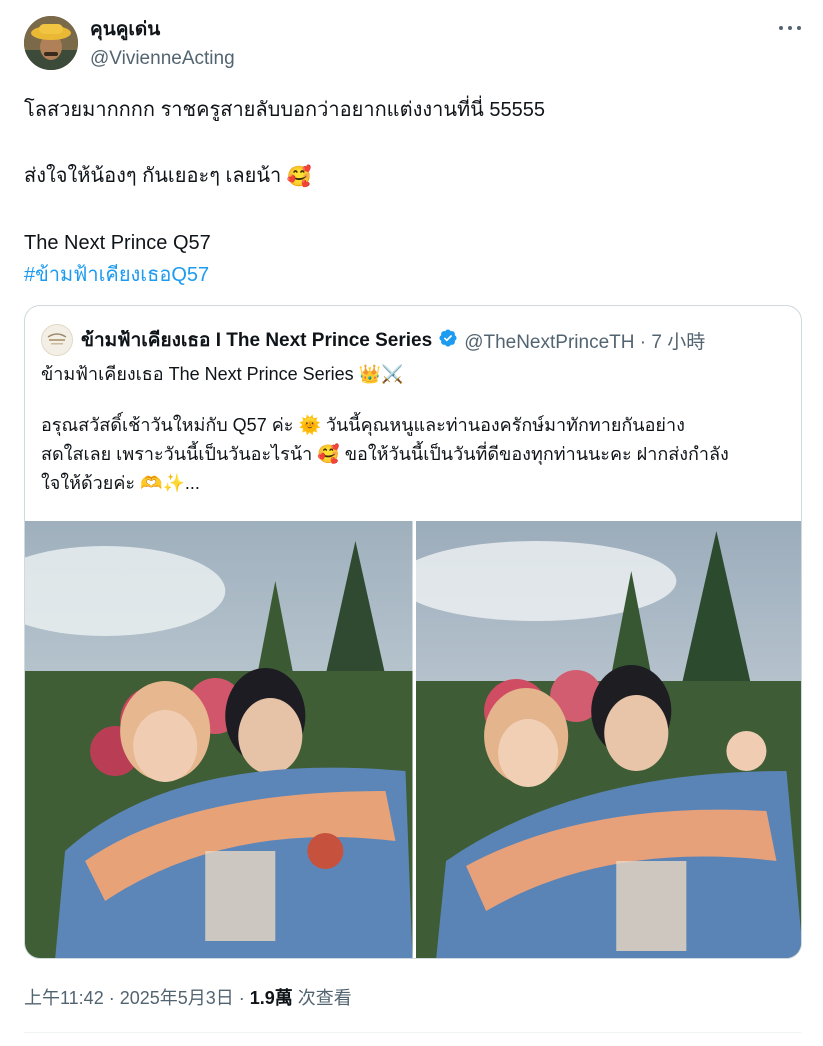 This screenshot has height=1046, width=823. What do you see at coordinates (197, 374) in the screenshot?
I see `quoted-line-1-text: ข้ามฟ้าเคียงเธอ The Next Prince Series` at bounding box center [197, 374].